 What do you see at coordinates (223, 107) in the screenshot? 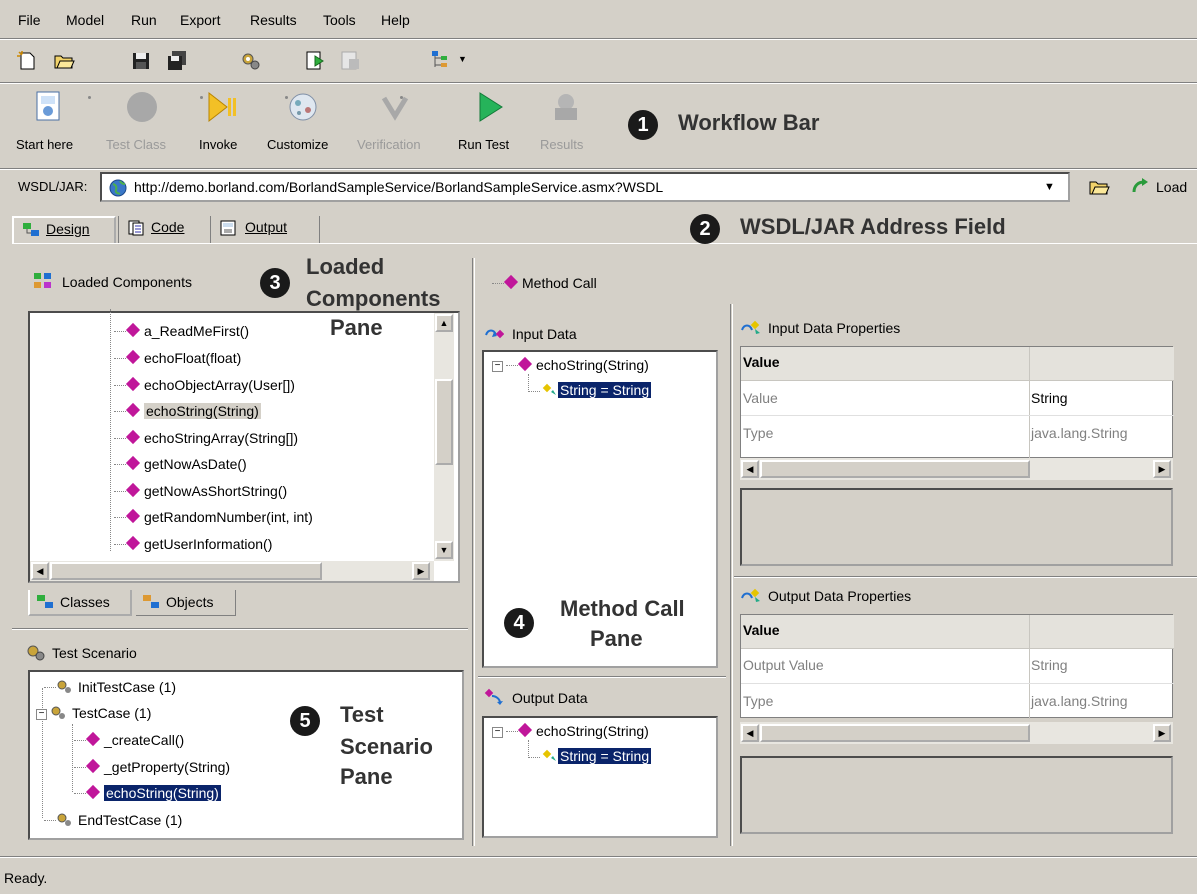
I see `invoke-icon` at bounding box center [223, 107].